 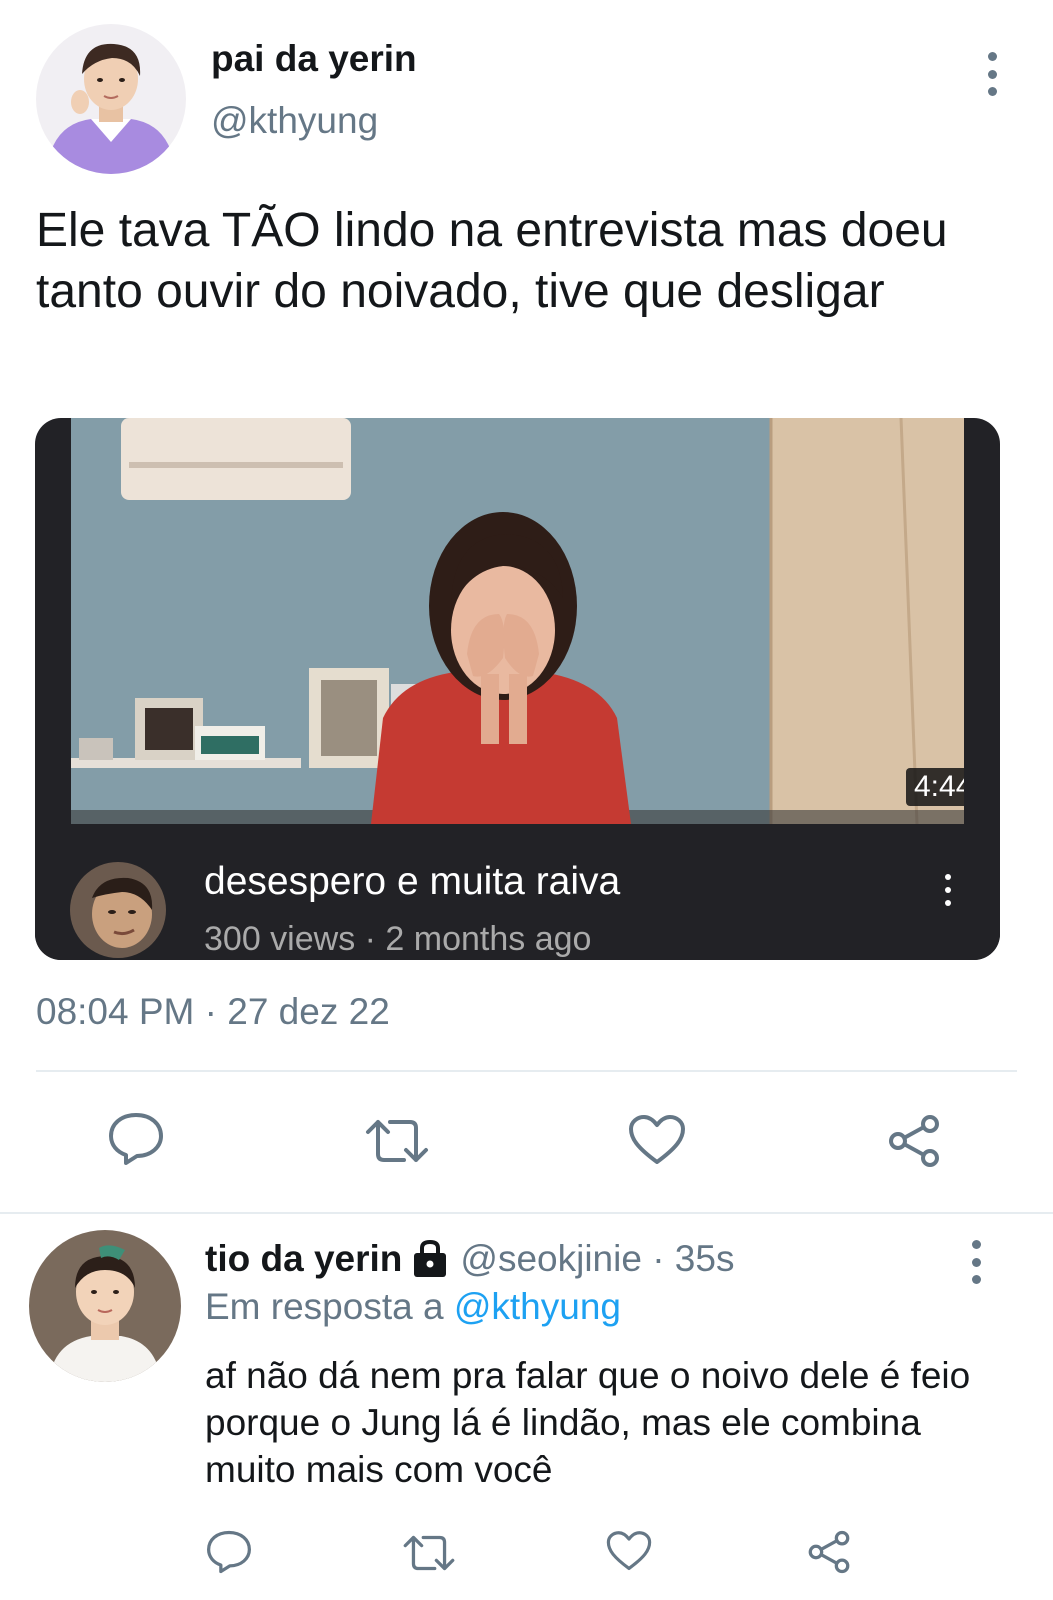 I want to click on reply-mention-link: @kthyung, so click(x=537, y=1306).